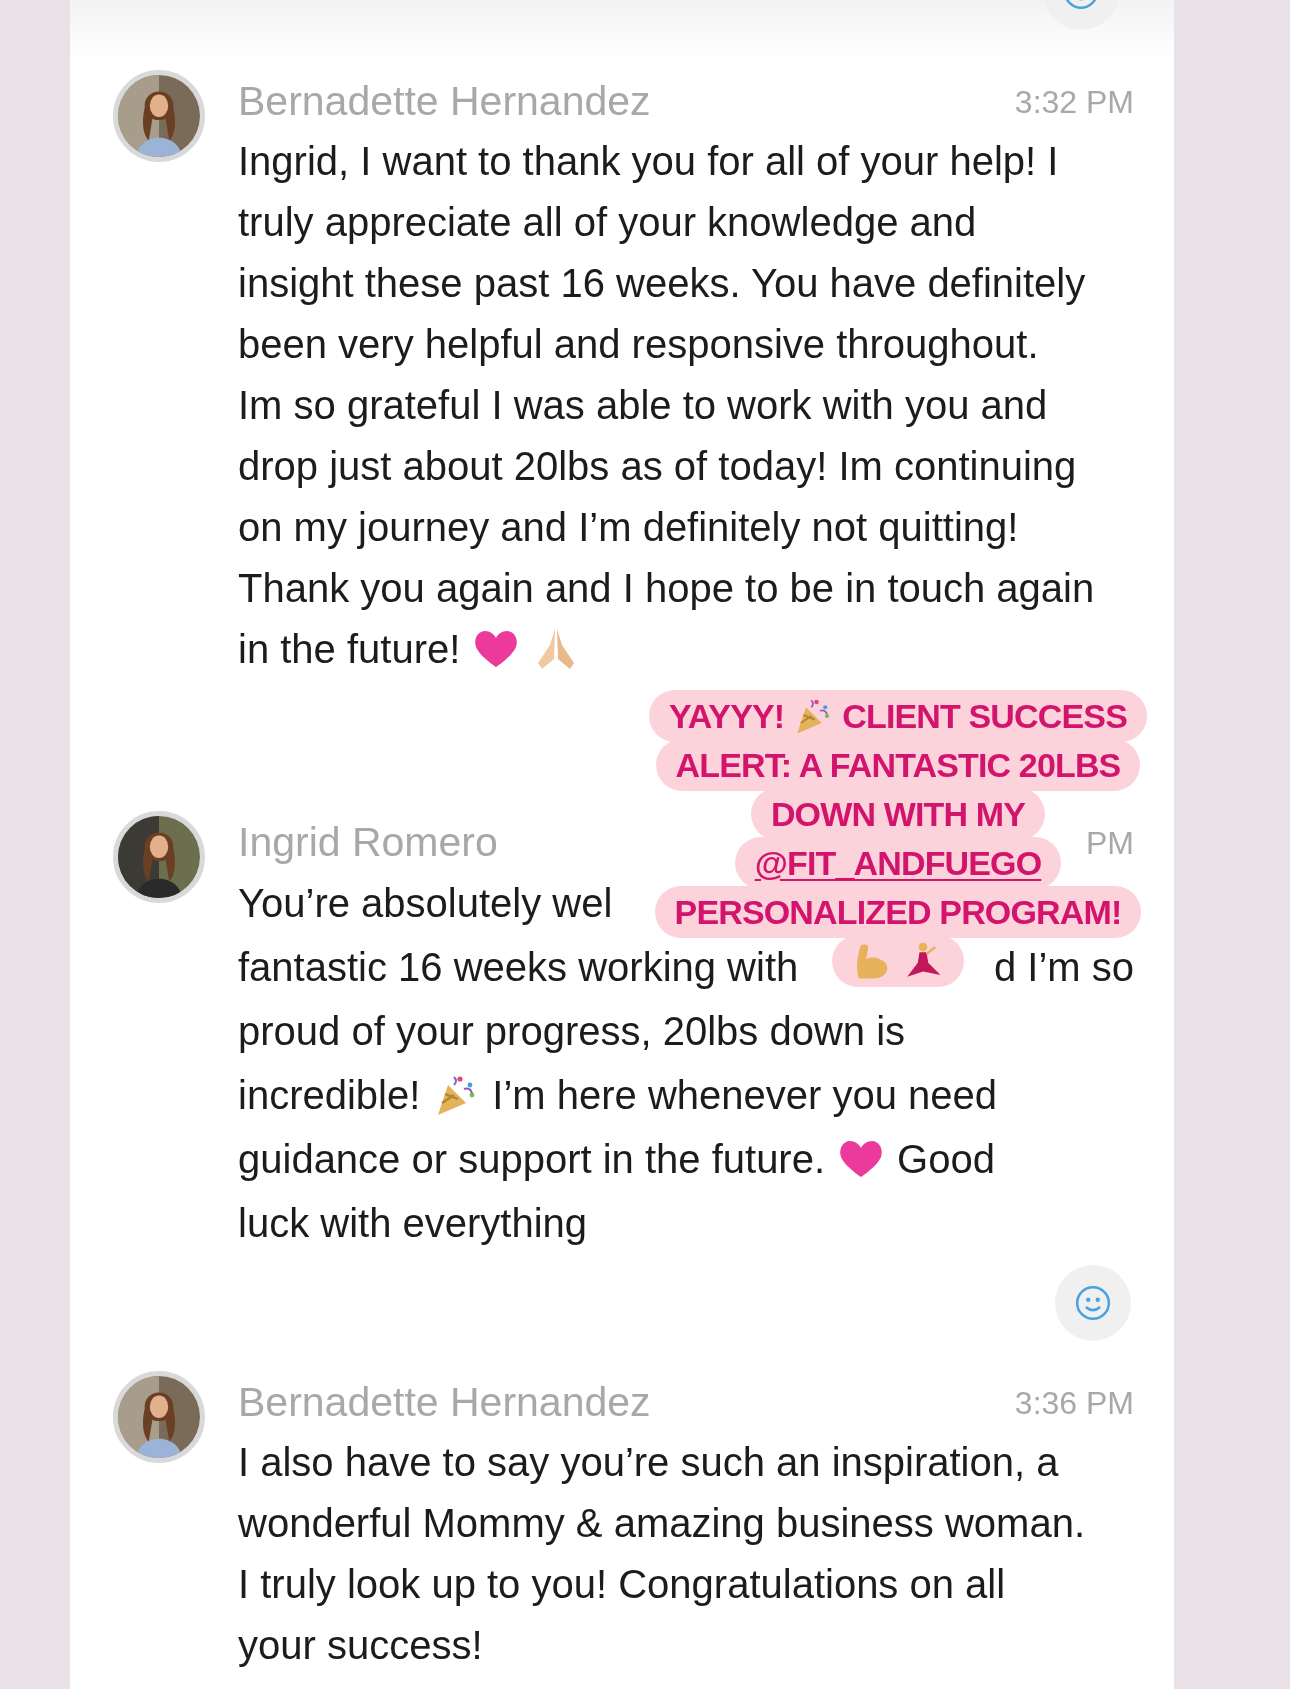 The width and height of the screenshot is (1290, 1689). What do you see at coordinates (349, 649) in the screenshot?
I see `message-text: in the future!` at bounding box center [349, 649].